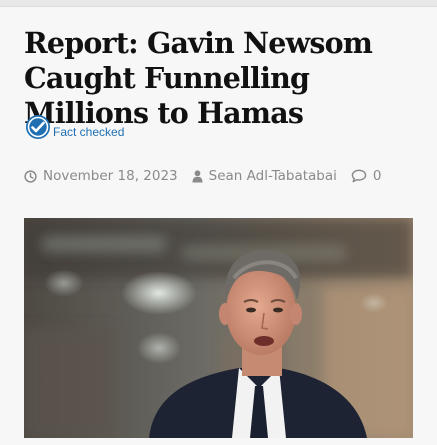 The image size is (437, 445). I want to click on fact-checked-badge: Fact checked, so click(74, 125).